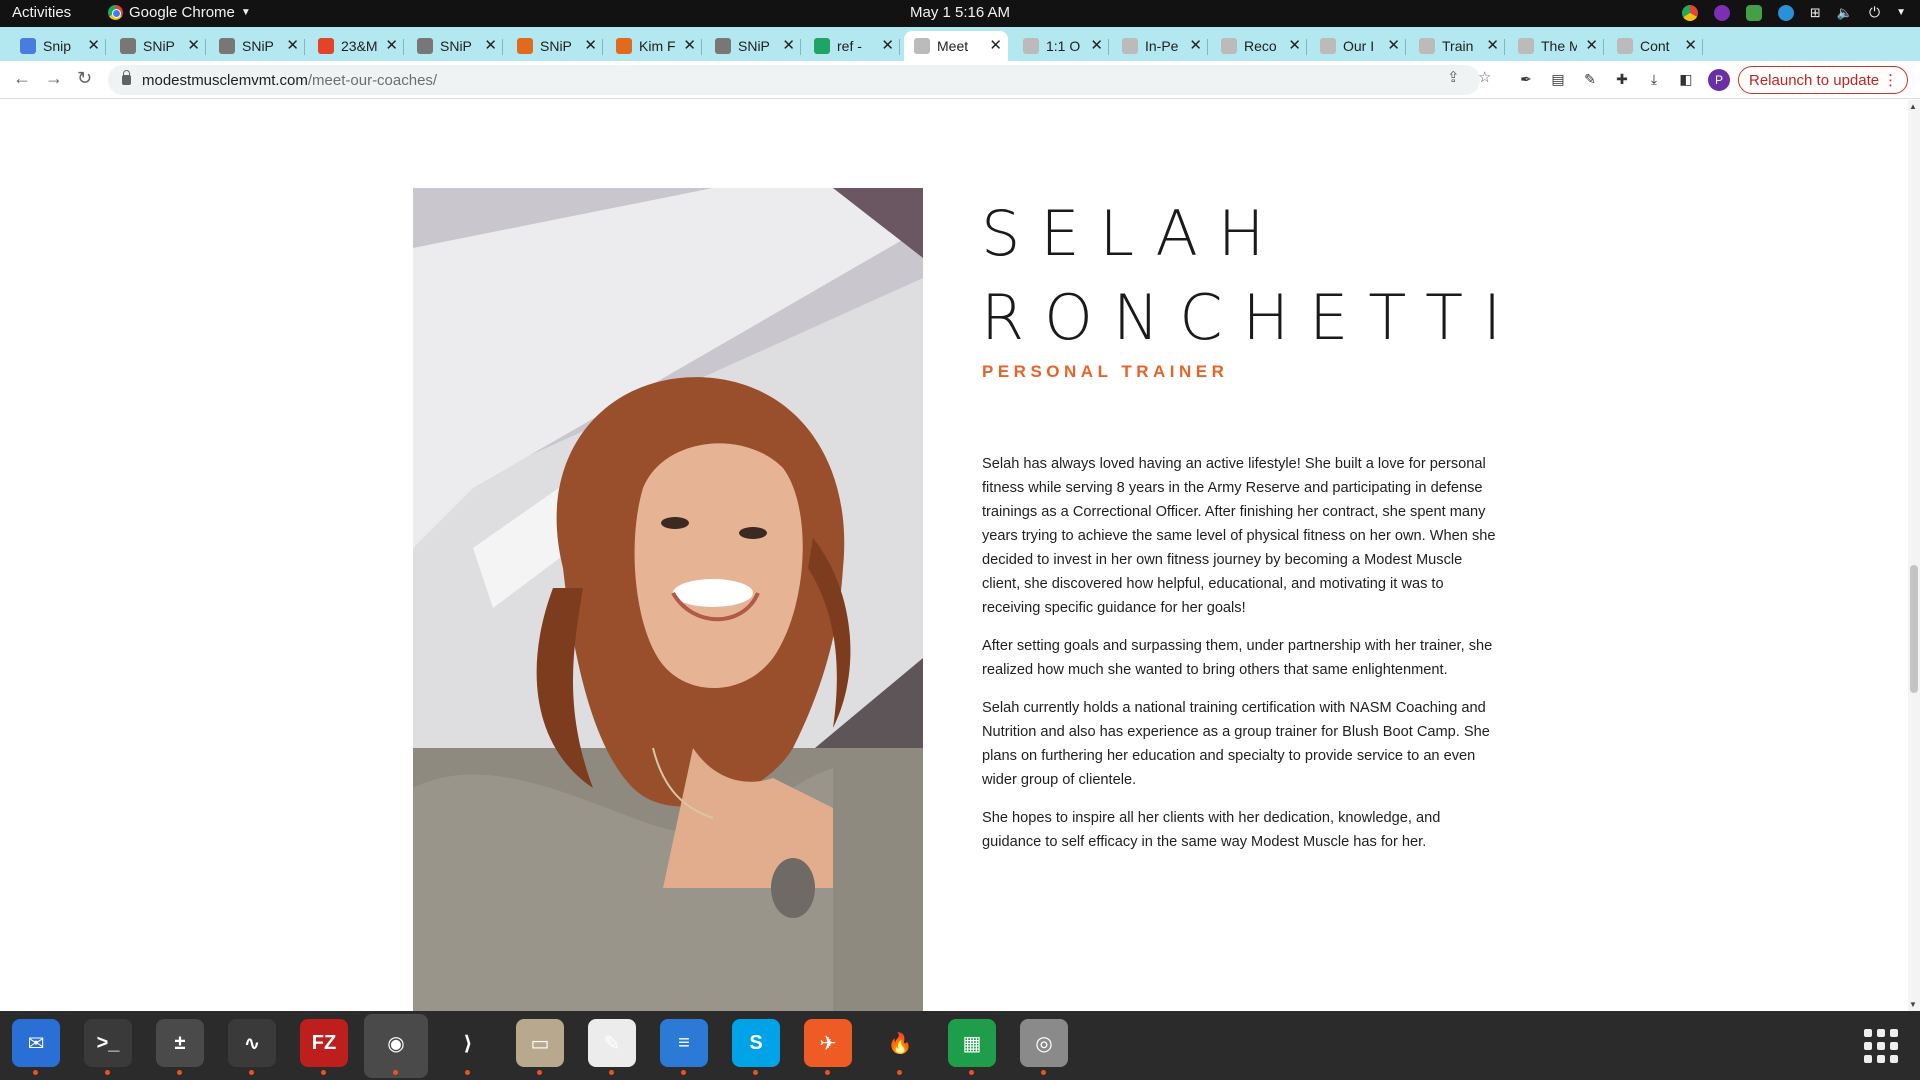  Describe the element at coordinates (1453, 77) in the screenshot. I see `share-icon: ⇪` at that location.